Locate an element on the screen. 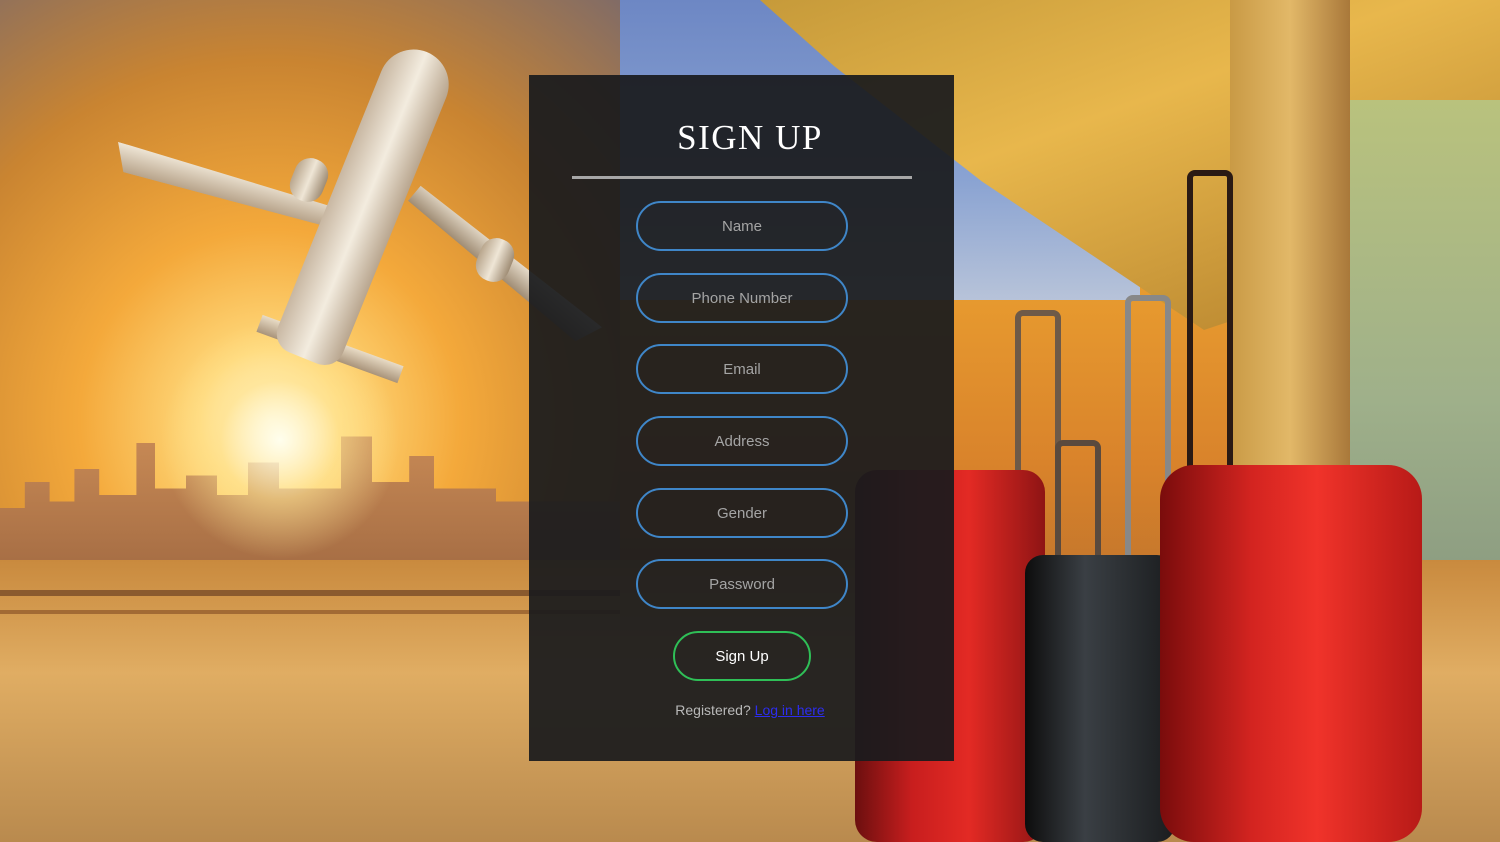 Image resolution: width=1500 pixels, height=842 pixels. password-input is located at coordinates (742, 584).